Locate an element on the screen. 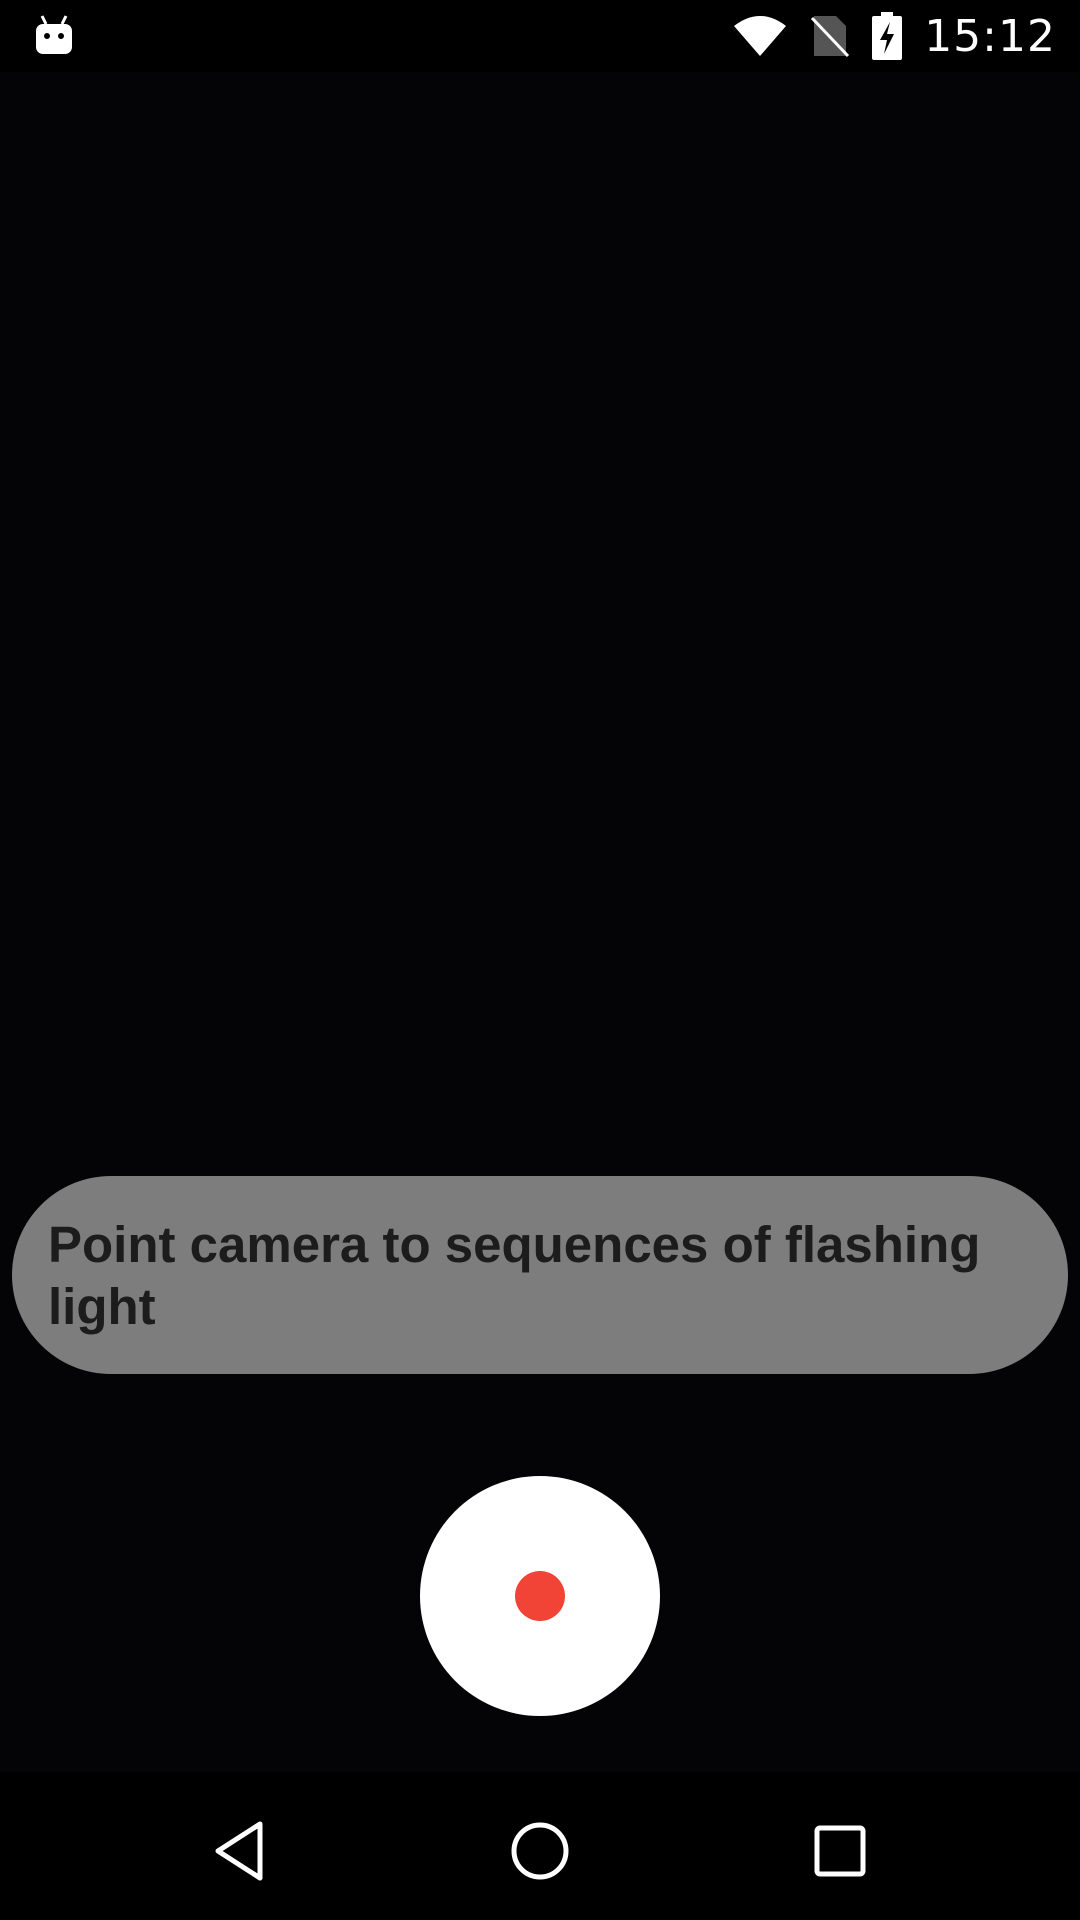  android-notification-icon is located at coordinates (54, 34).